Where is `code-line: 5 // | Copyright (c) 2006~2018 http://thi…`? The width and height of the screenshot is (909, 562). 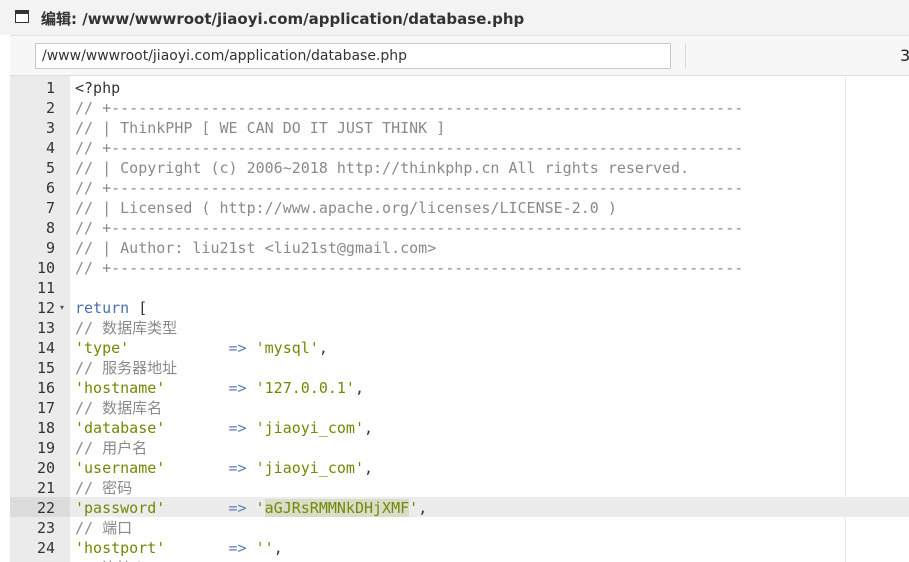 code-line: 5 // | Copyright (c) 2006~2018 http://thi… is located at coordinates (459, 167).